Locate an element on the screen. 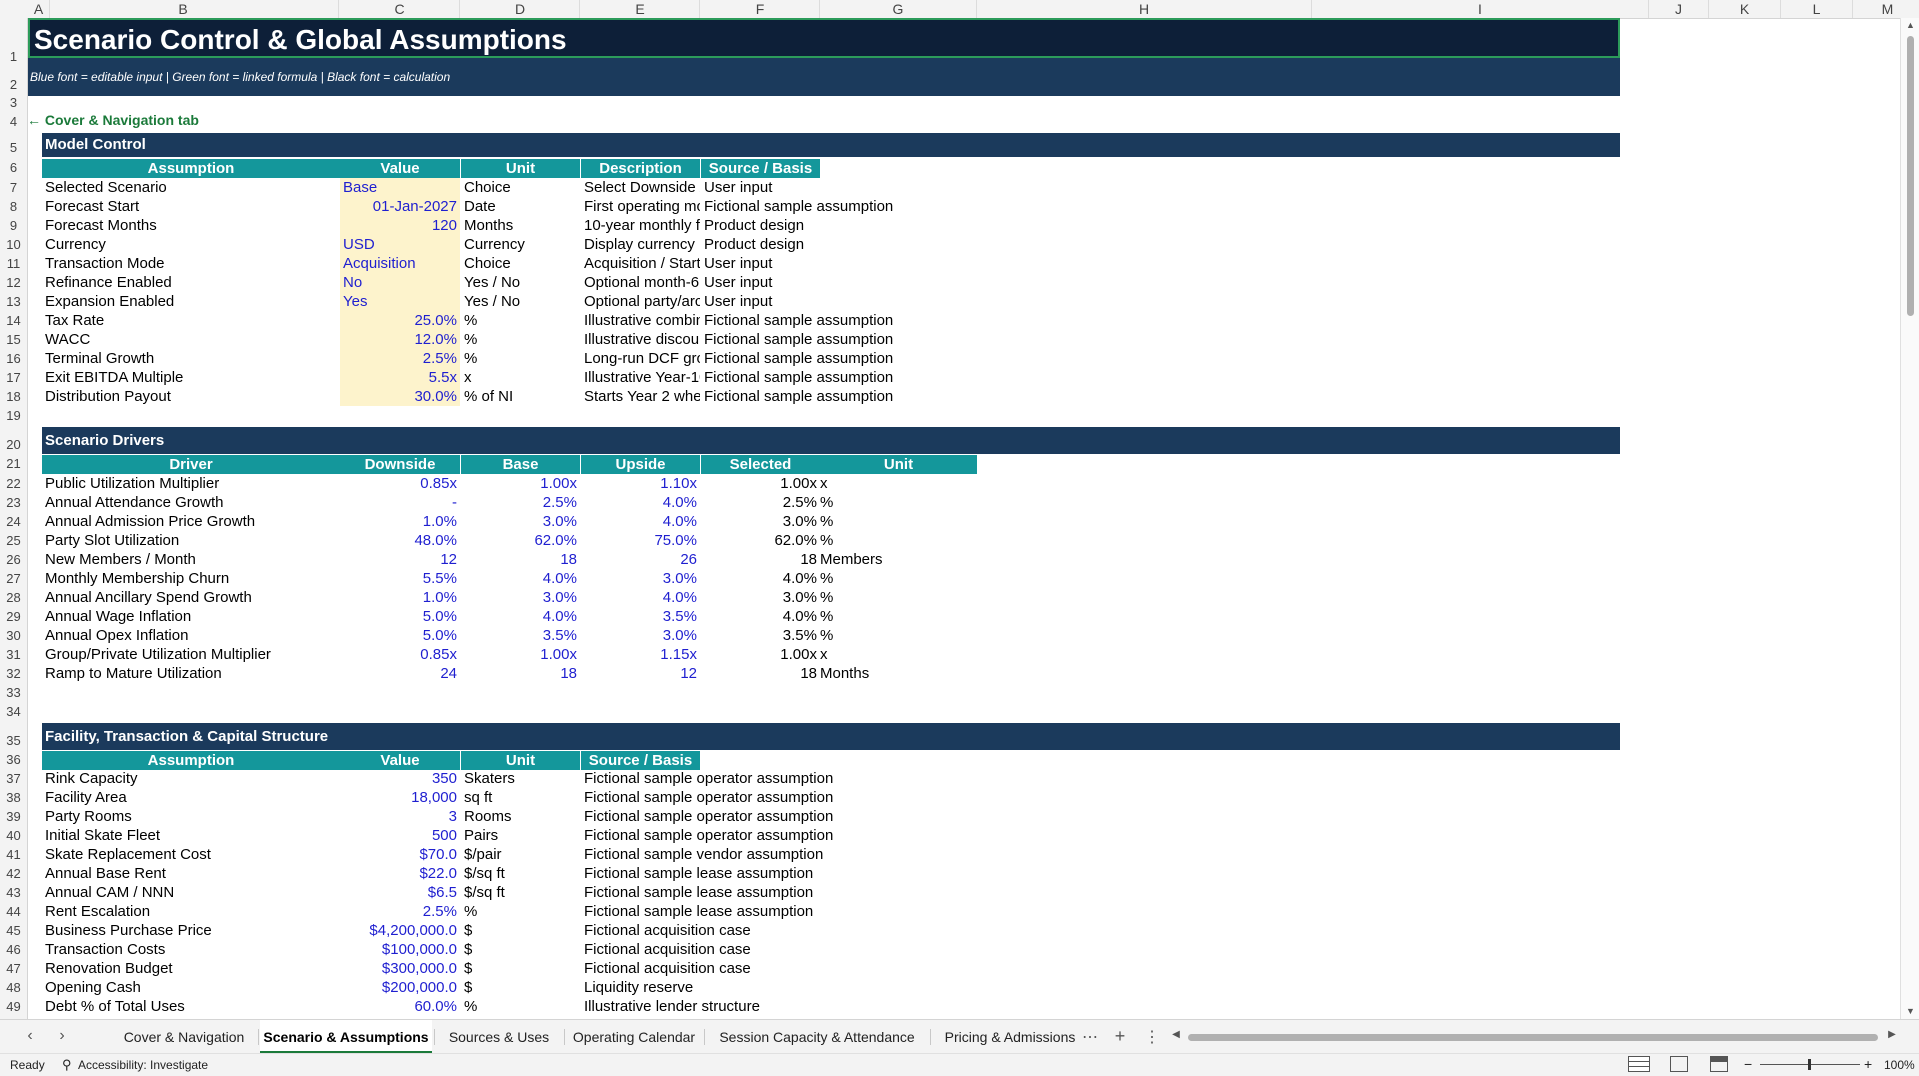  row-header-49: 49 is located at coordinates (13, 1006).